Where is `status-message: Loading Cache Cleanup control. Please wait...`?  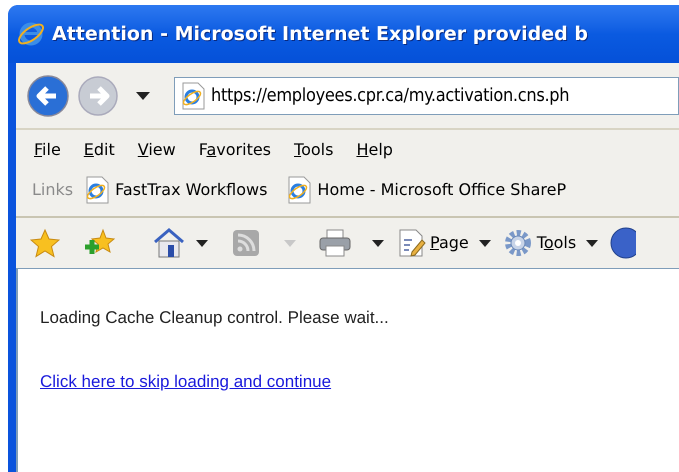
status-message: Loading Cache Cleanup control. Please wait... is located at coordinates (215, 318).